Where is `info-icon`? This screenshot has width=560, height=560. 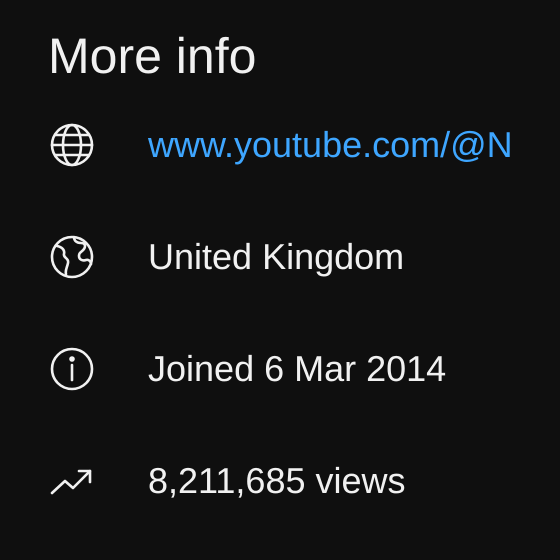
info-icon is located at coordinates (72, 369).